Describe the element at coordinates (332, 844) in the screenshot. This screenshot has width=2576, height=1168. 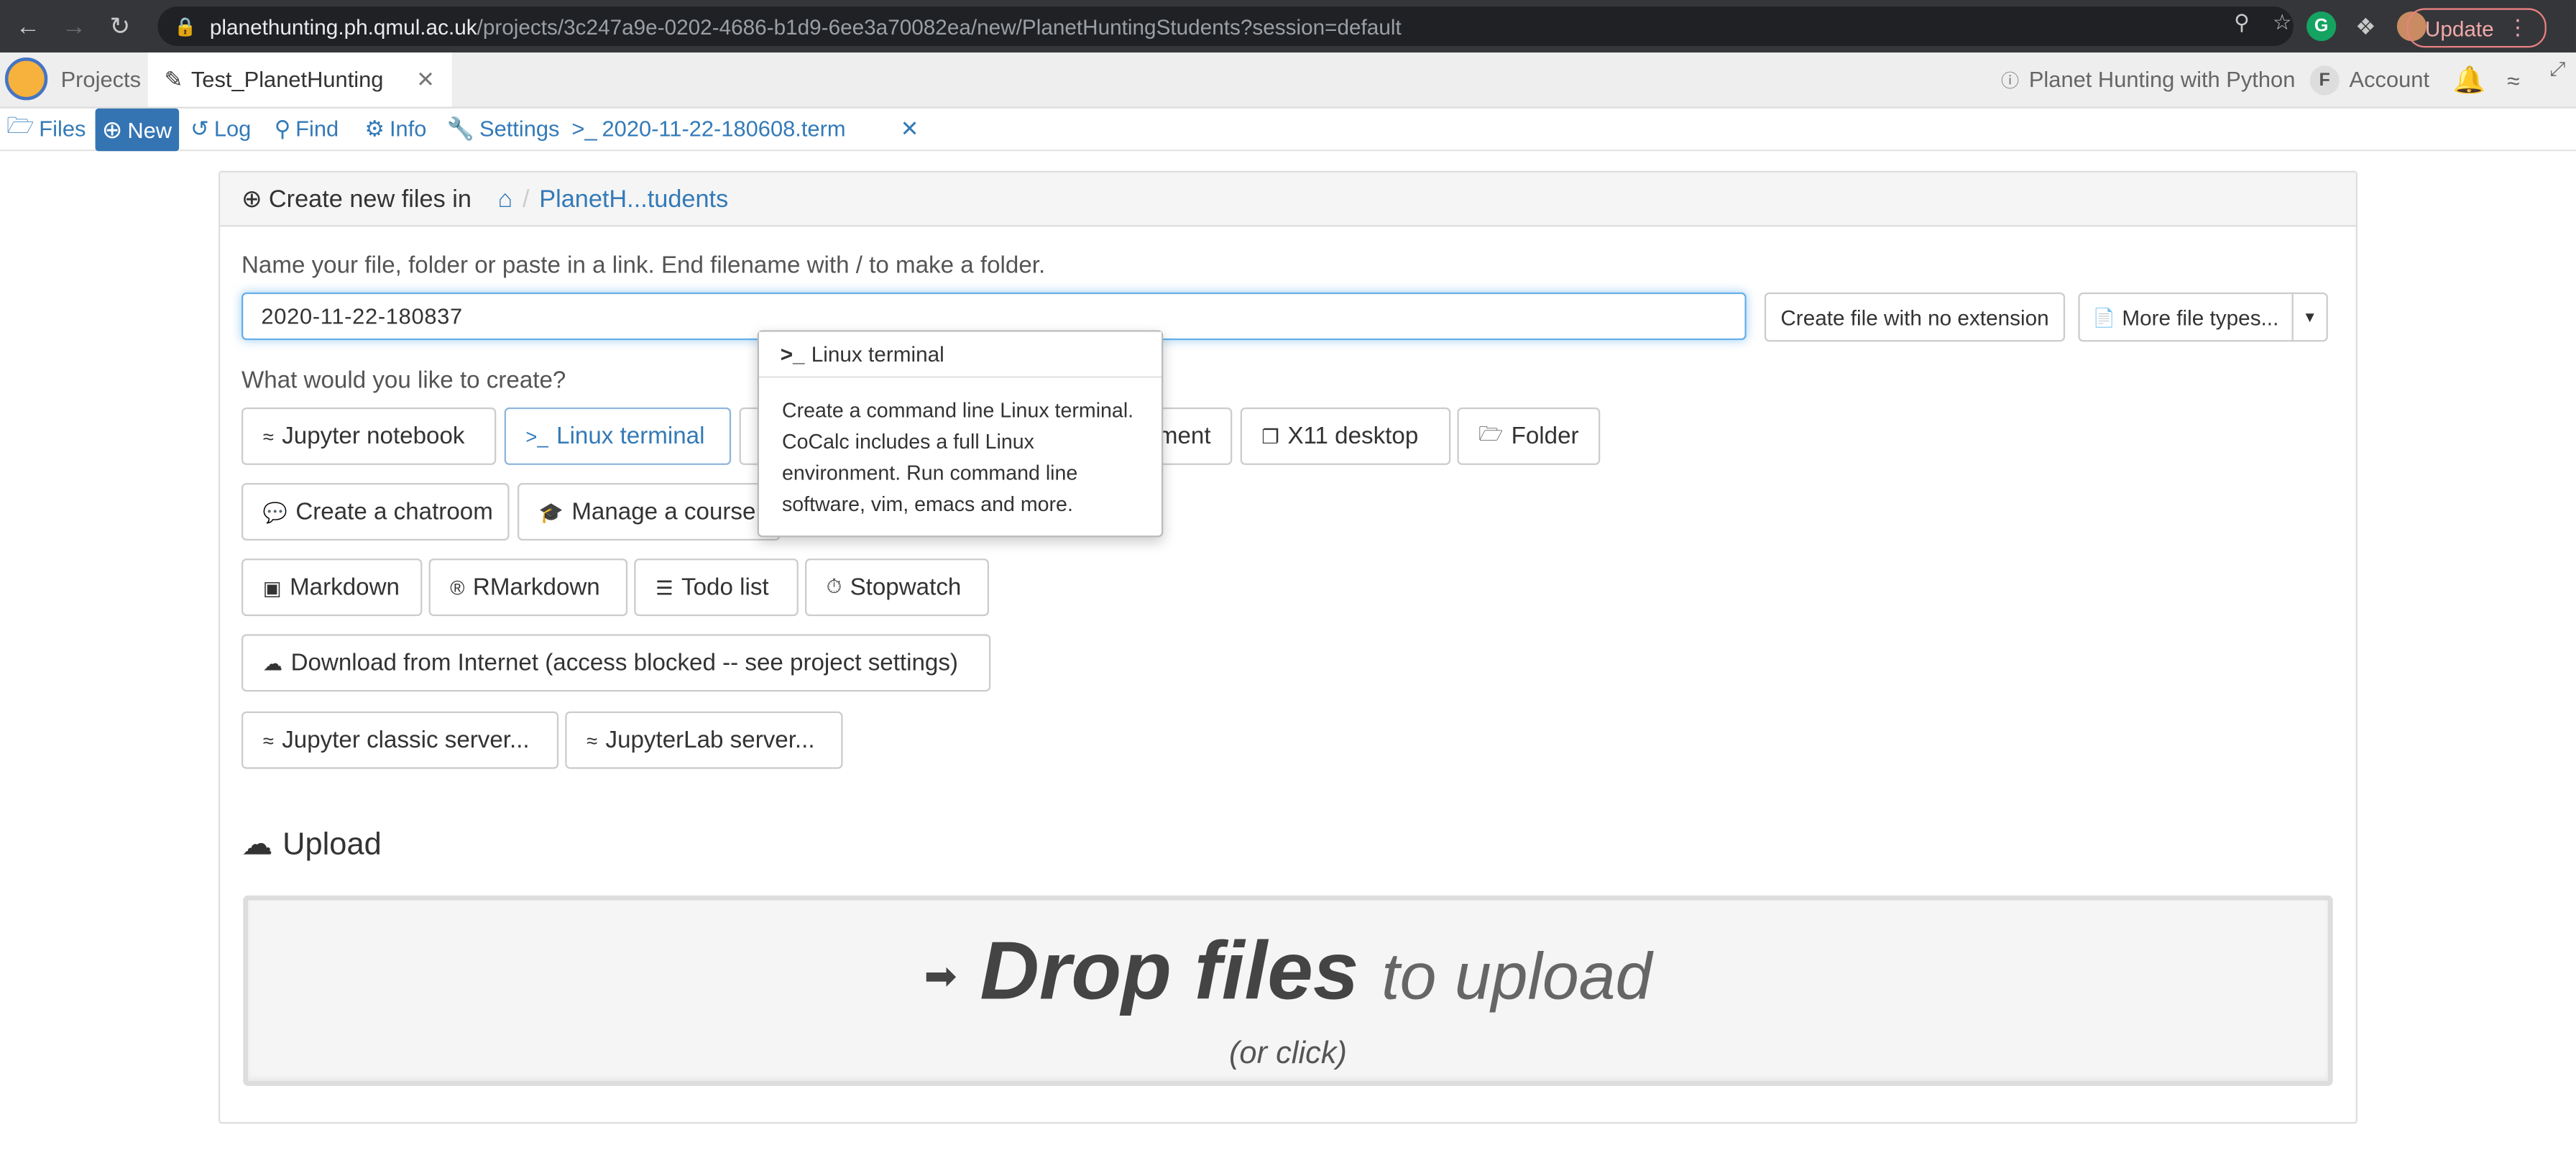
I see `upload-title: Upload` at that location.